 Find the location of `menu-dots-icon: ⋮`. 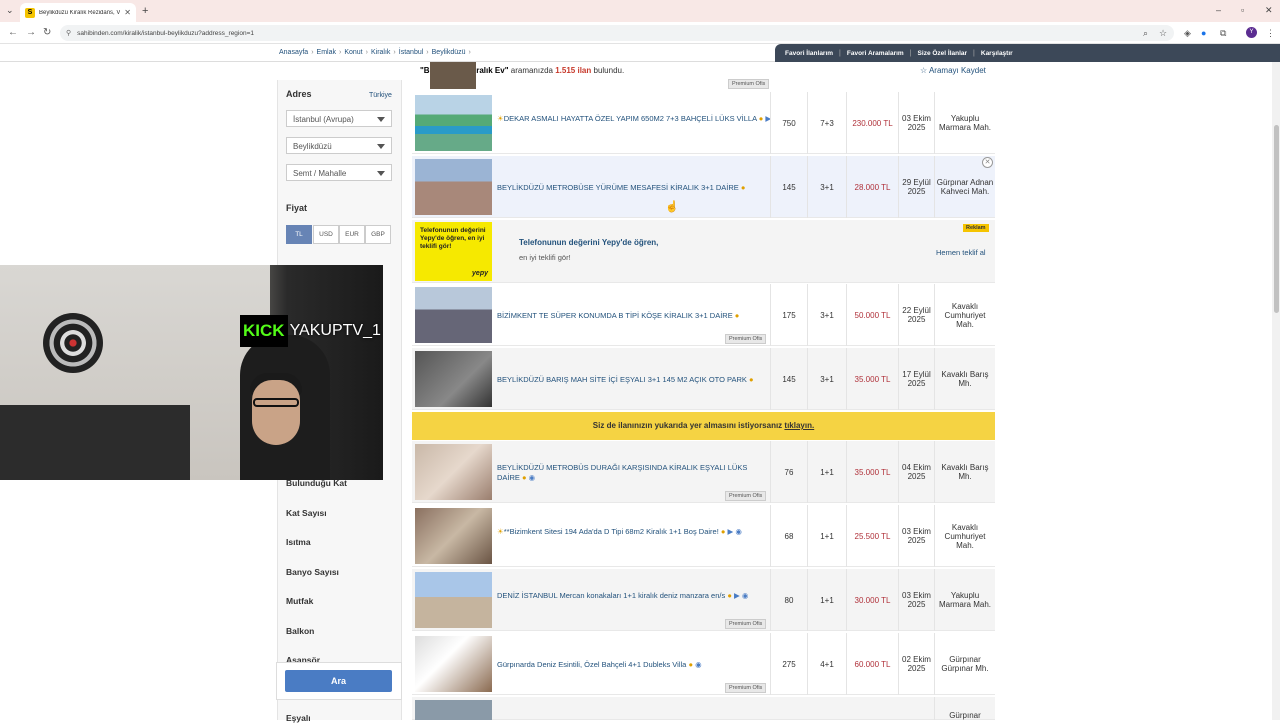

menu-dots-icon: ⋮ is located at coordinates (1270, 33).